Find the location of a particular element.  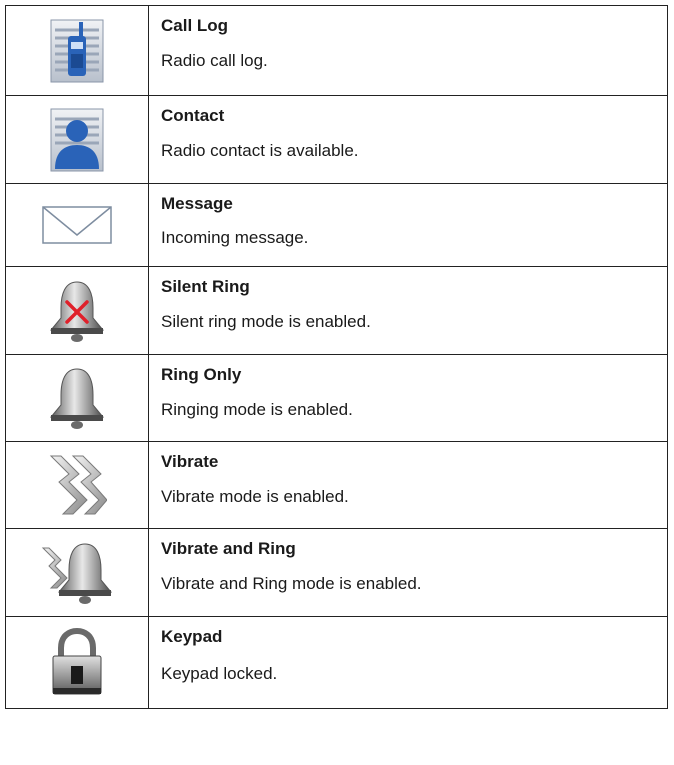

table-row: Message Incoming message. is located at coordinates (336, 225).